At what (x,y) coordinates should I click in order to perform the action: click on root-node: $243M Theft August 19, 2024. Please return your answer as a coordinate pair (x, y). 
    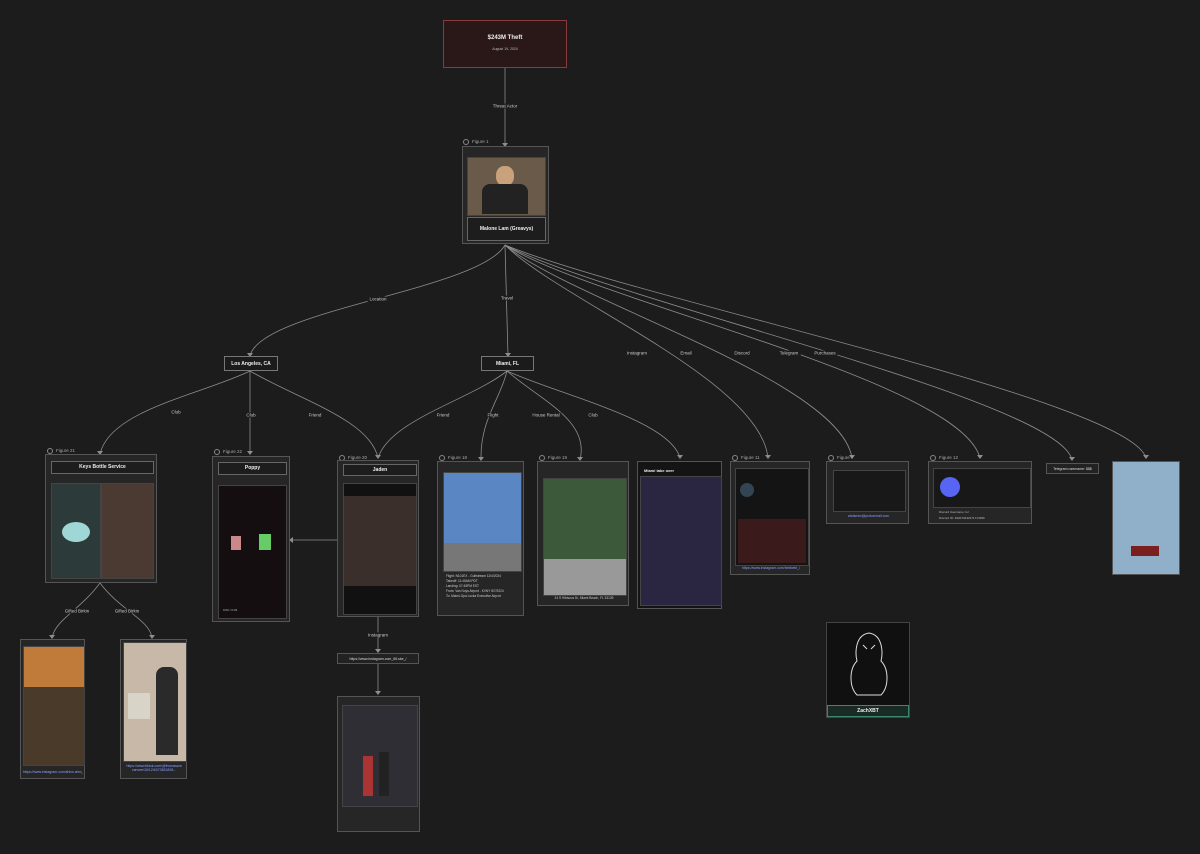
    Looking at the image, I should click on (505, 44).